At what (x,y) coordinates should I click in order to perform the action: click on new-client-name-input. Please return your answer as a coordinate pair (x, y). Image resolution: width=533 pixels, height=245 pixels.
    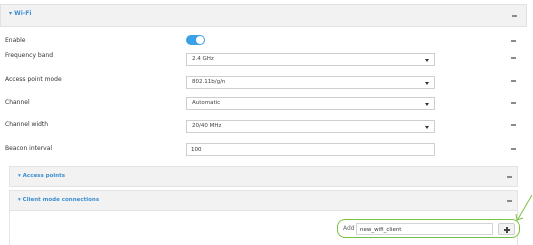
    Looking at the image, I should click on (425, 229).